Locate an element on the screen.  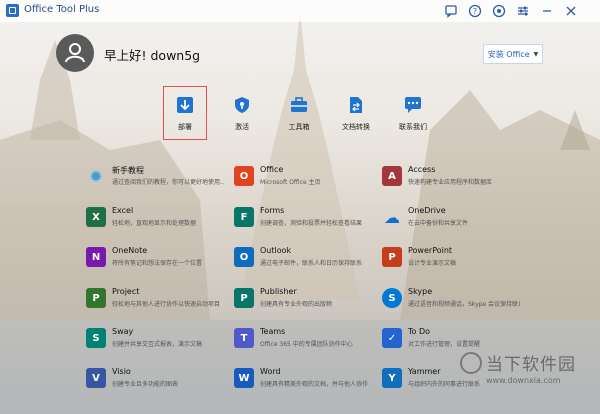
app-desc: Microsoft Office 主页 is located at coordinates (290, 182).